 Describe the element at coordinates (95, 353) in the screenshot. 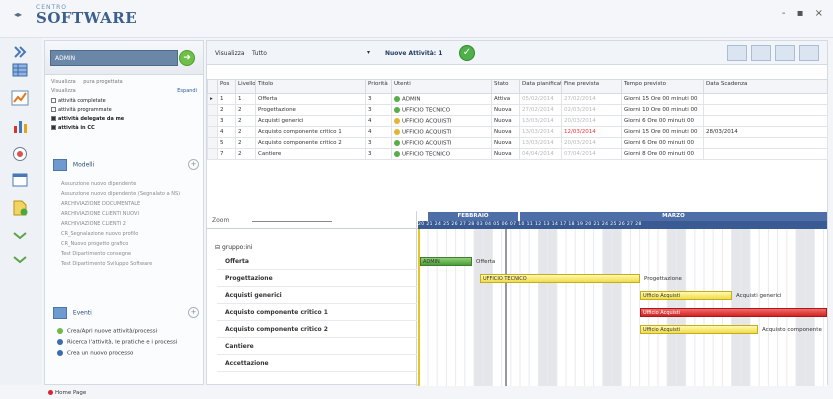

I see `action-item: Crea un nuovo processo` at that location.